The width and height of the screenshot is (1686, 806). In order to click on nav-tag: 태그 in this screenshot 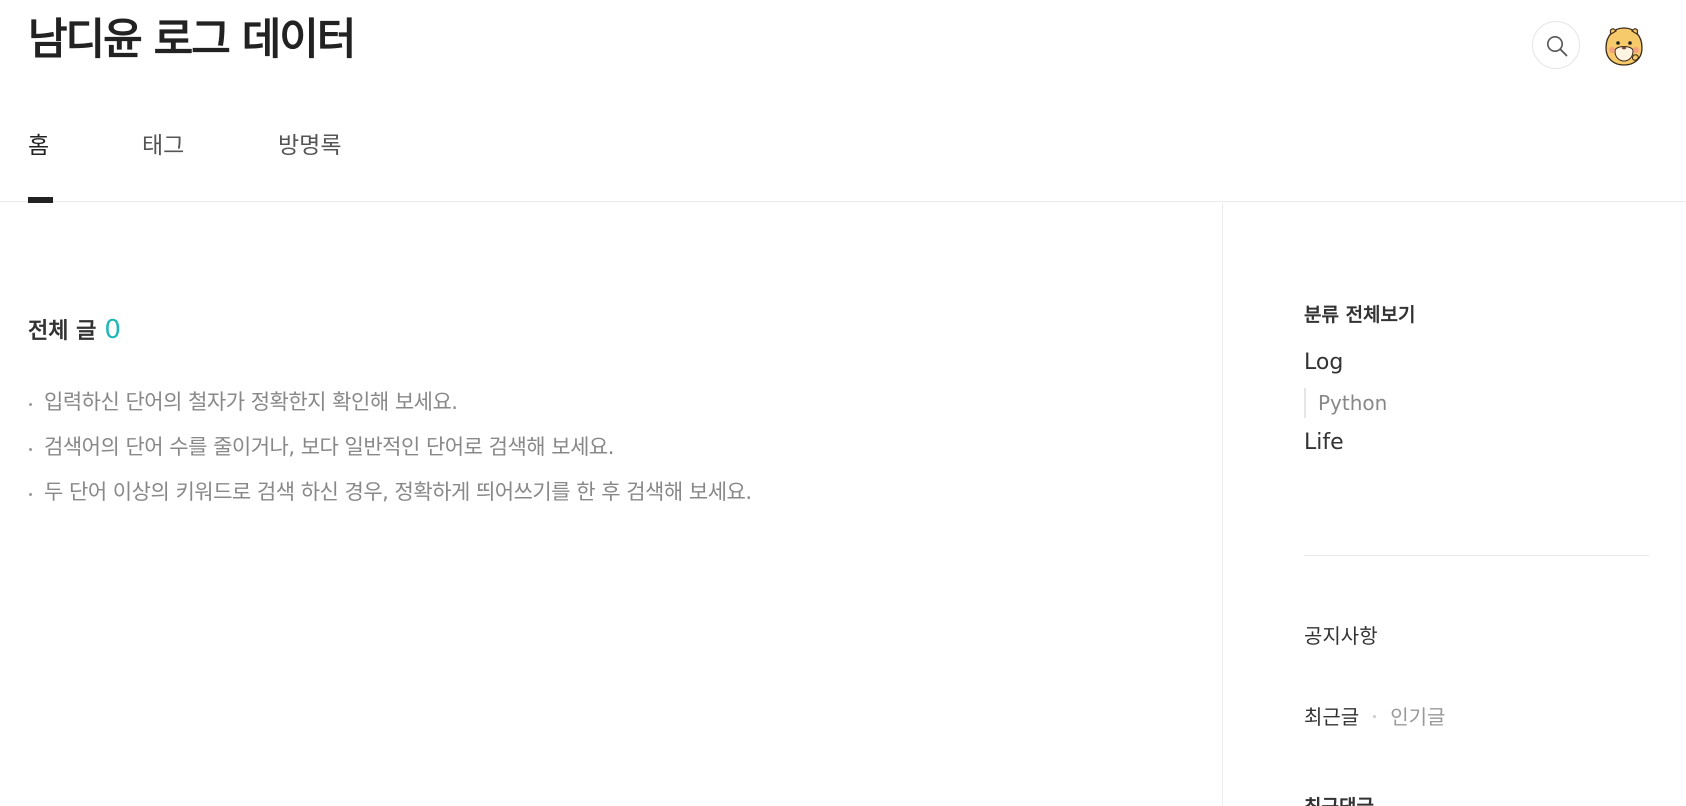, I will do `click(163, 166)`.